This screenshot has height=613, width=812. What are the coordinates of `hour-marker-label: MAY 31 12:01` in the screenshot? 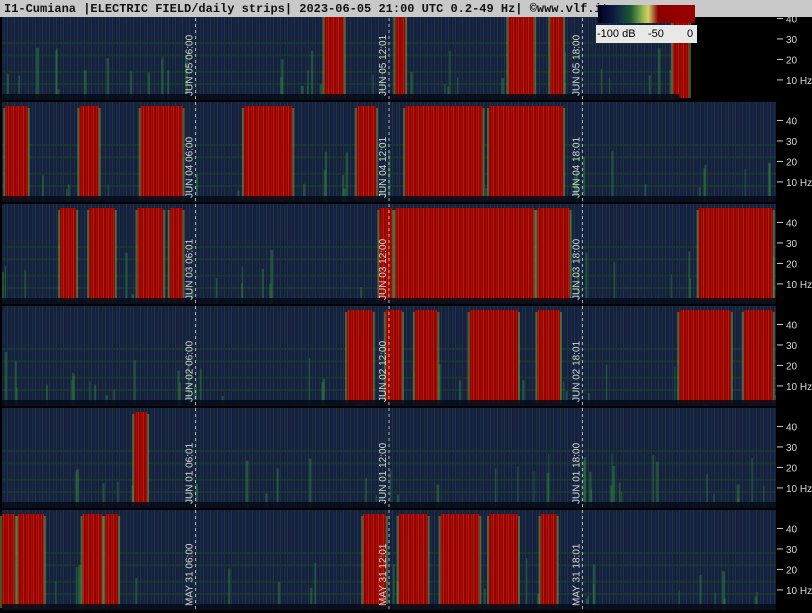 It's located at (383, 574).